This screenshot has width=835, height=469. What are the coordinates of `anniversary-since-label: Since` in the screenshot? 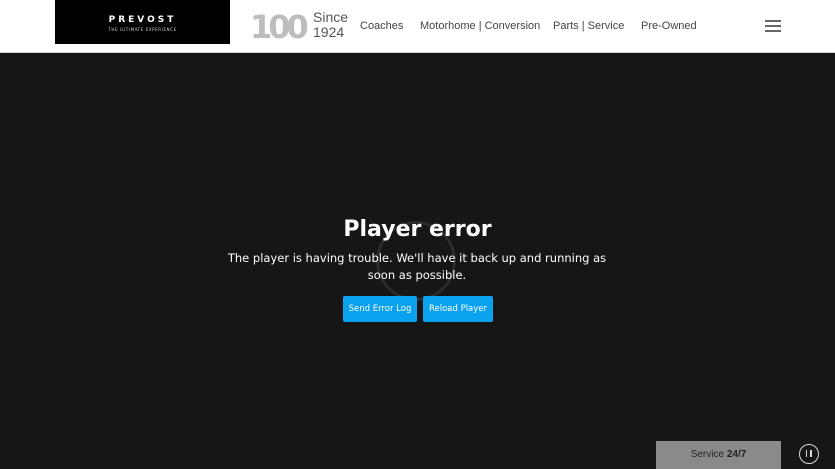 It's located at (331, 17).